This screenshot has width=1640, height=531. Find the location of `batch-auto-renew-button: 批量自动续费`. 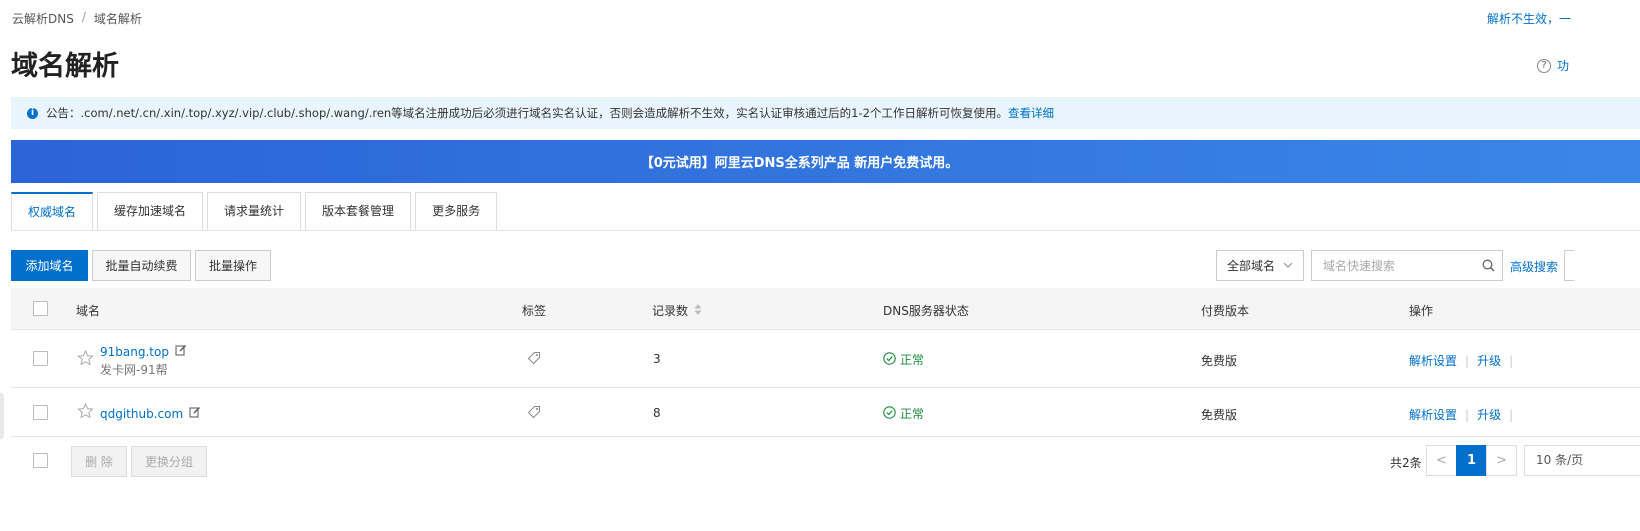

batch-auto-renew-button: 批量自动续费 is located at coordinates (141, 265).